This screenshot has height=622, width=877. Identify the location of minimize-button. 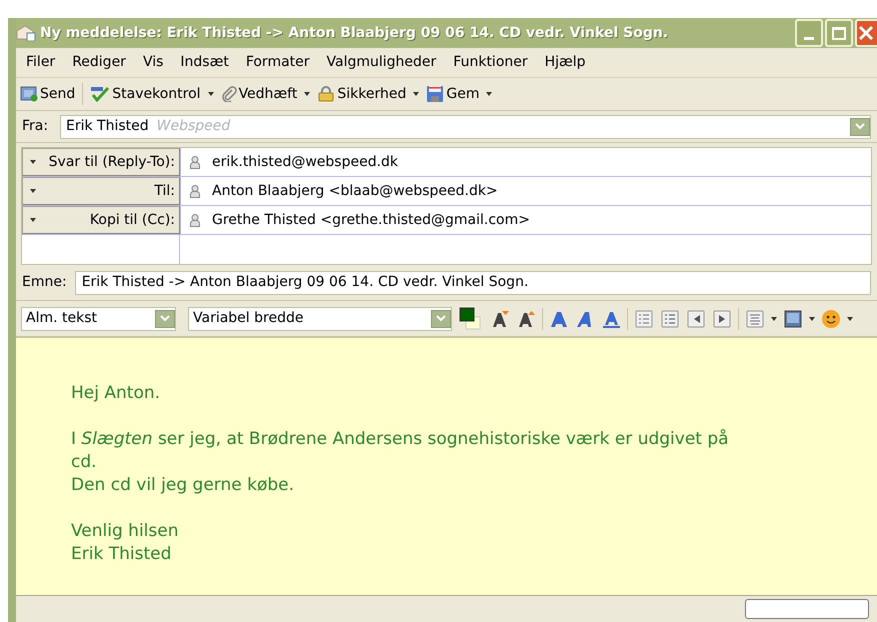
(809, 33).